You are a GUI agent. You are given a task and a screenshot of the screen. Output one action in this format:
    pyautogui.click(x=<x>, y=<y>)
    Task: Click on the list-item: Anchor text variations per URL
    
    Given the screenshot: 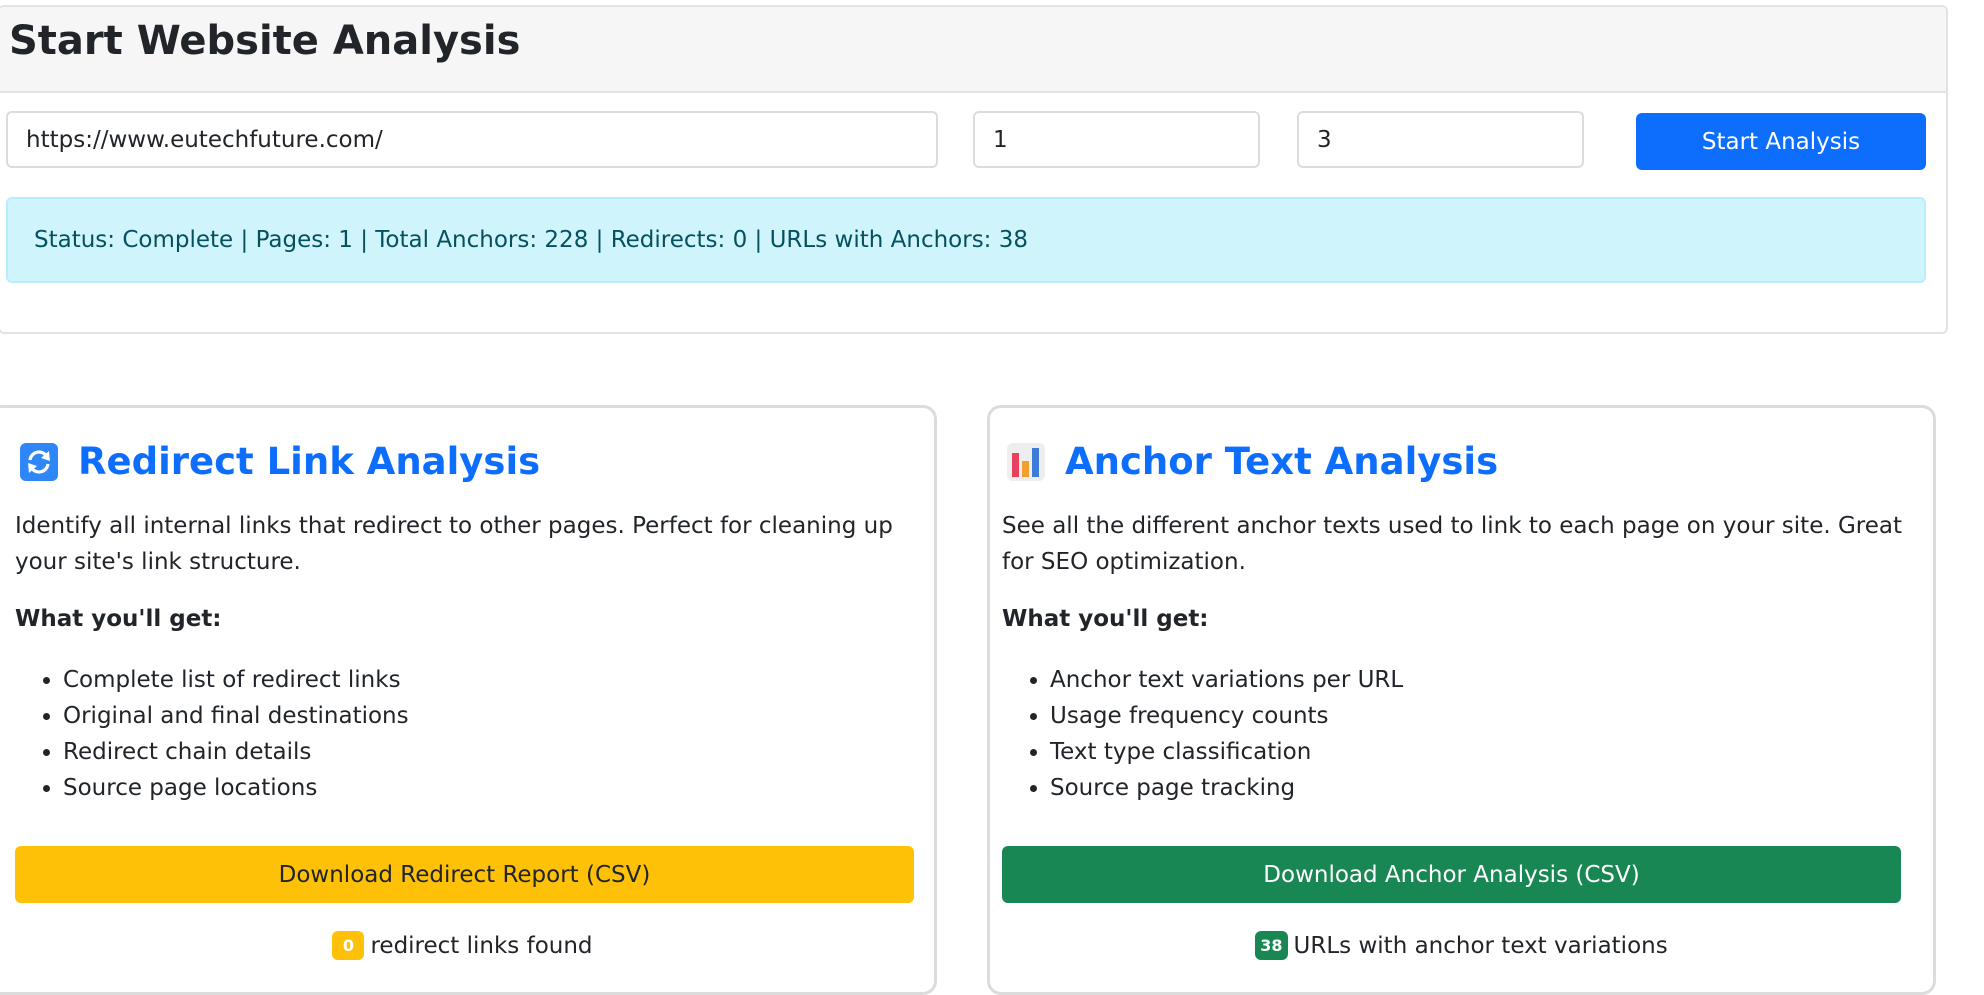 What is the action you would take?
    pyautogui.click(x=1226, y=680)
    